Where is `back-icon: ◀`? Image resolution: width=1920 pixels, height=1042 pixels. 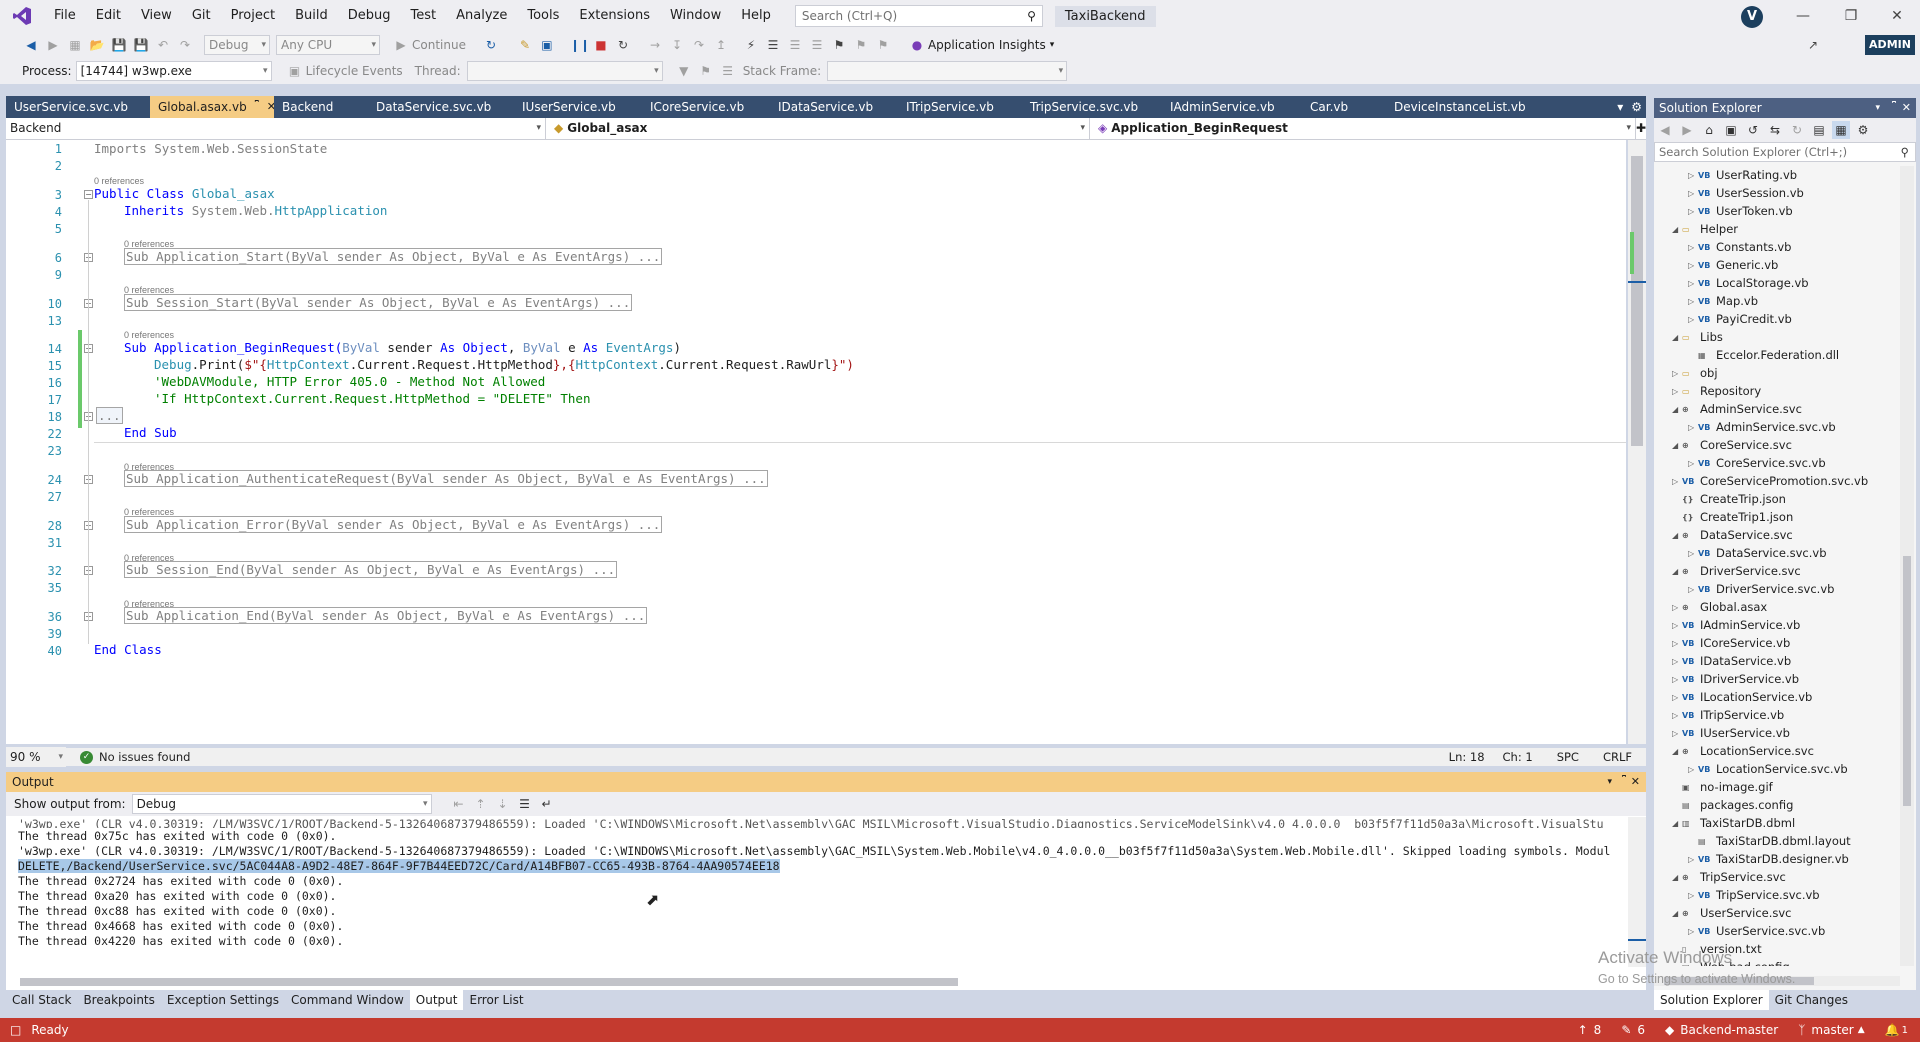
back-icon: ◀ is located at coordinates (31, 45).